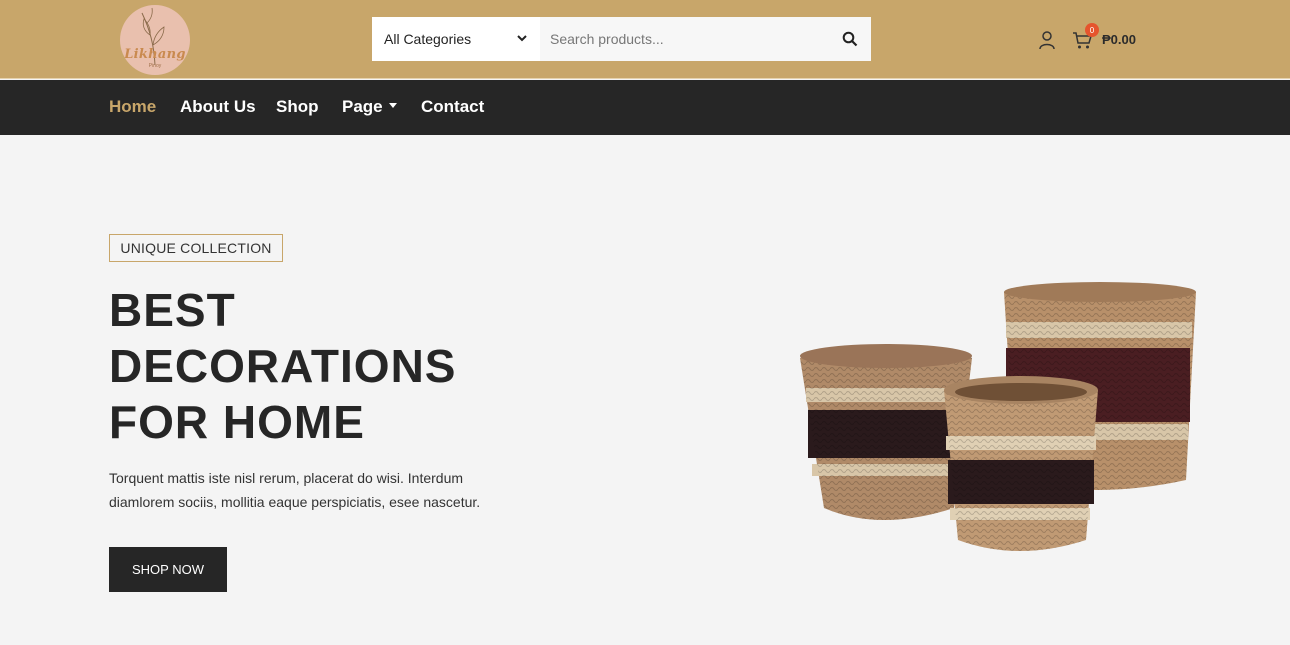  I want to click on nav-home: Home, so click(132, 107).